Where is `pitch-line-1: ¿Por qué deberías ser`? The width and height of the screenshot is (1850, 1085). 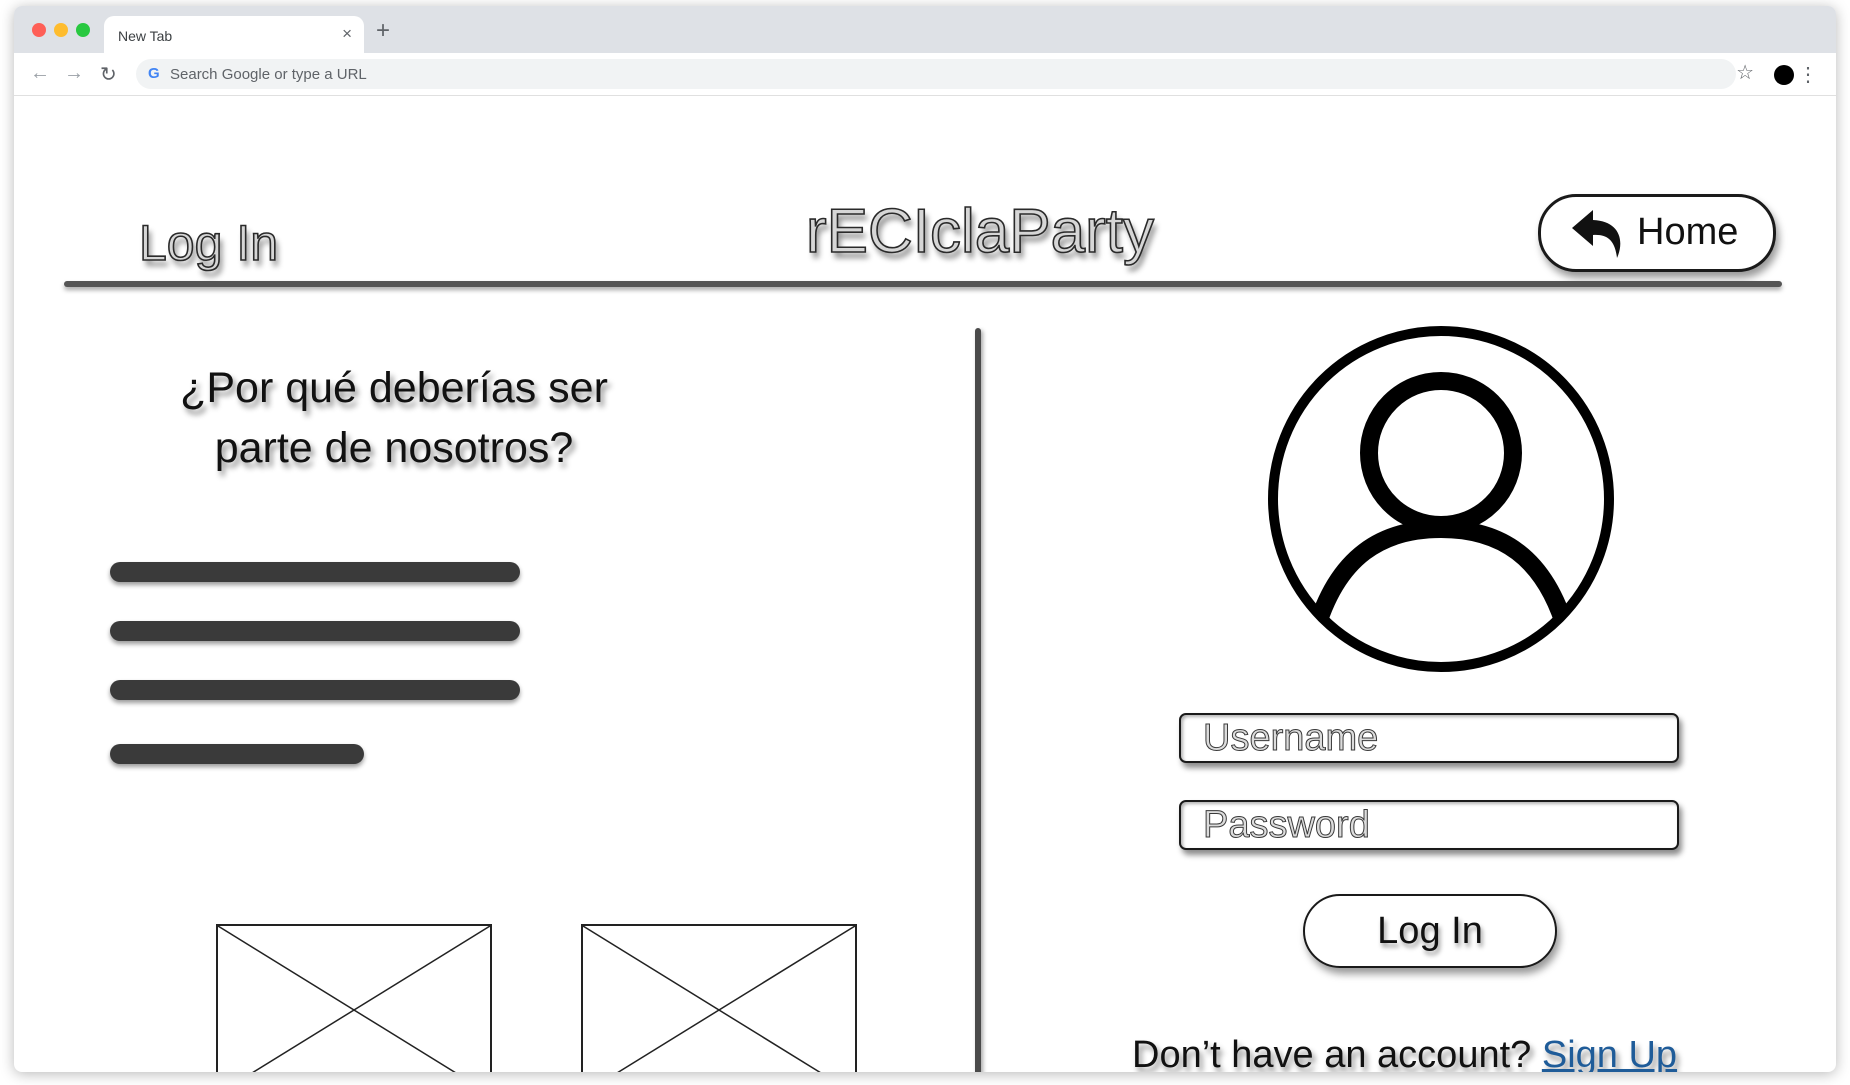
pitch-line-1: ¿Por qué deberías ser is located at coordinates (394, 388).